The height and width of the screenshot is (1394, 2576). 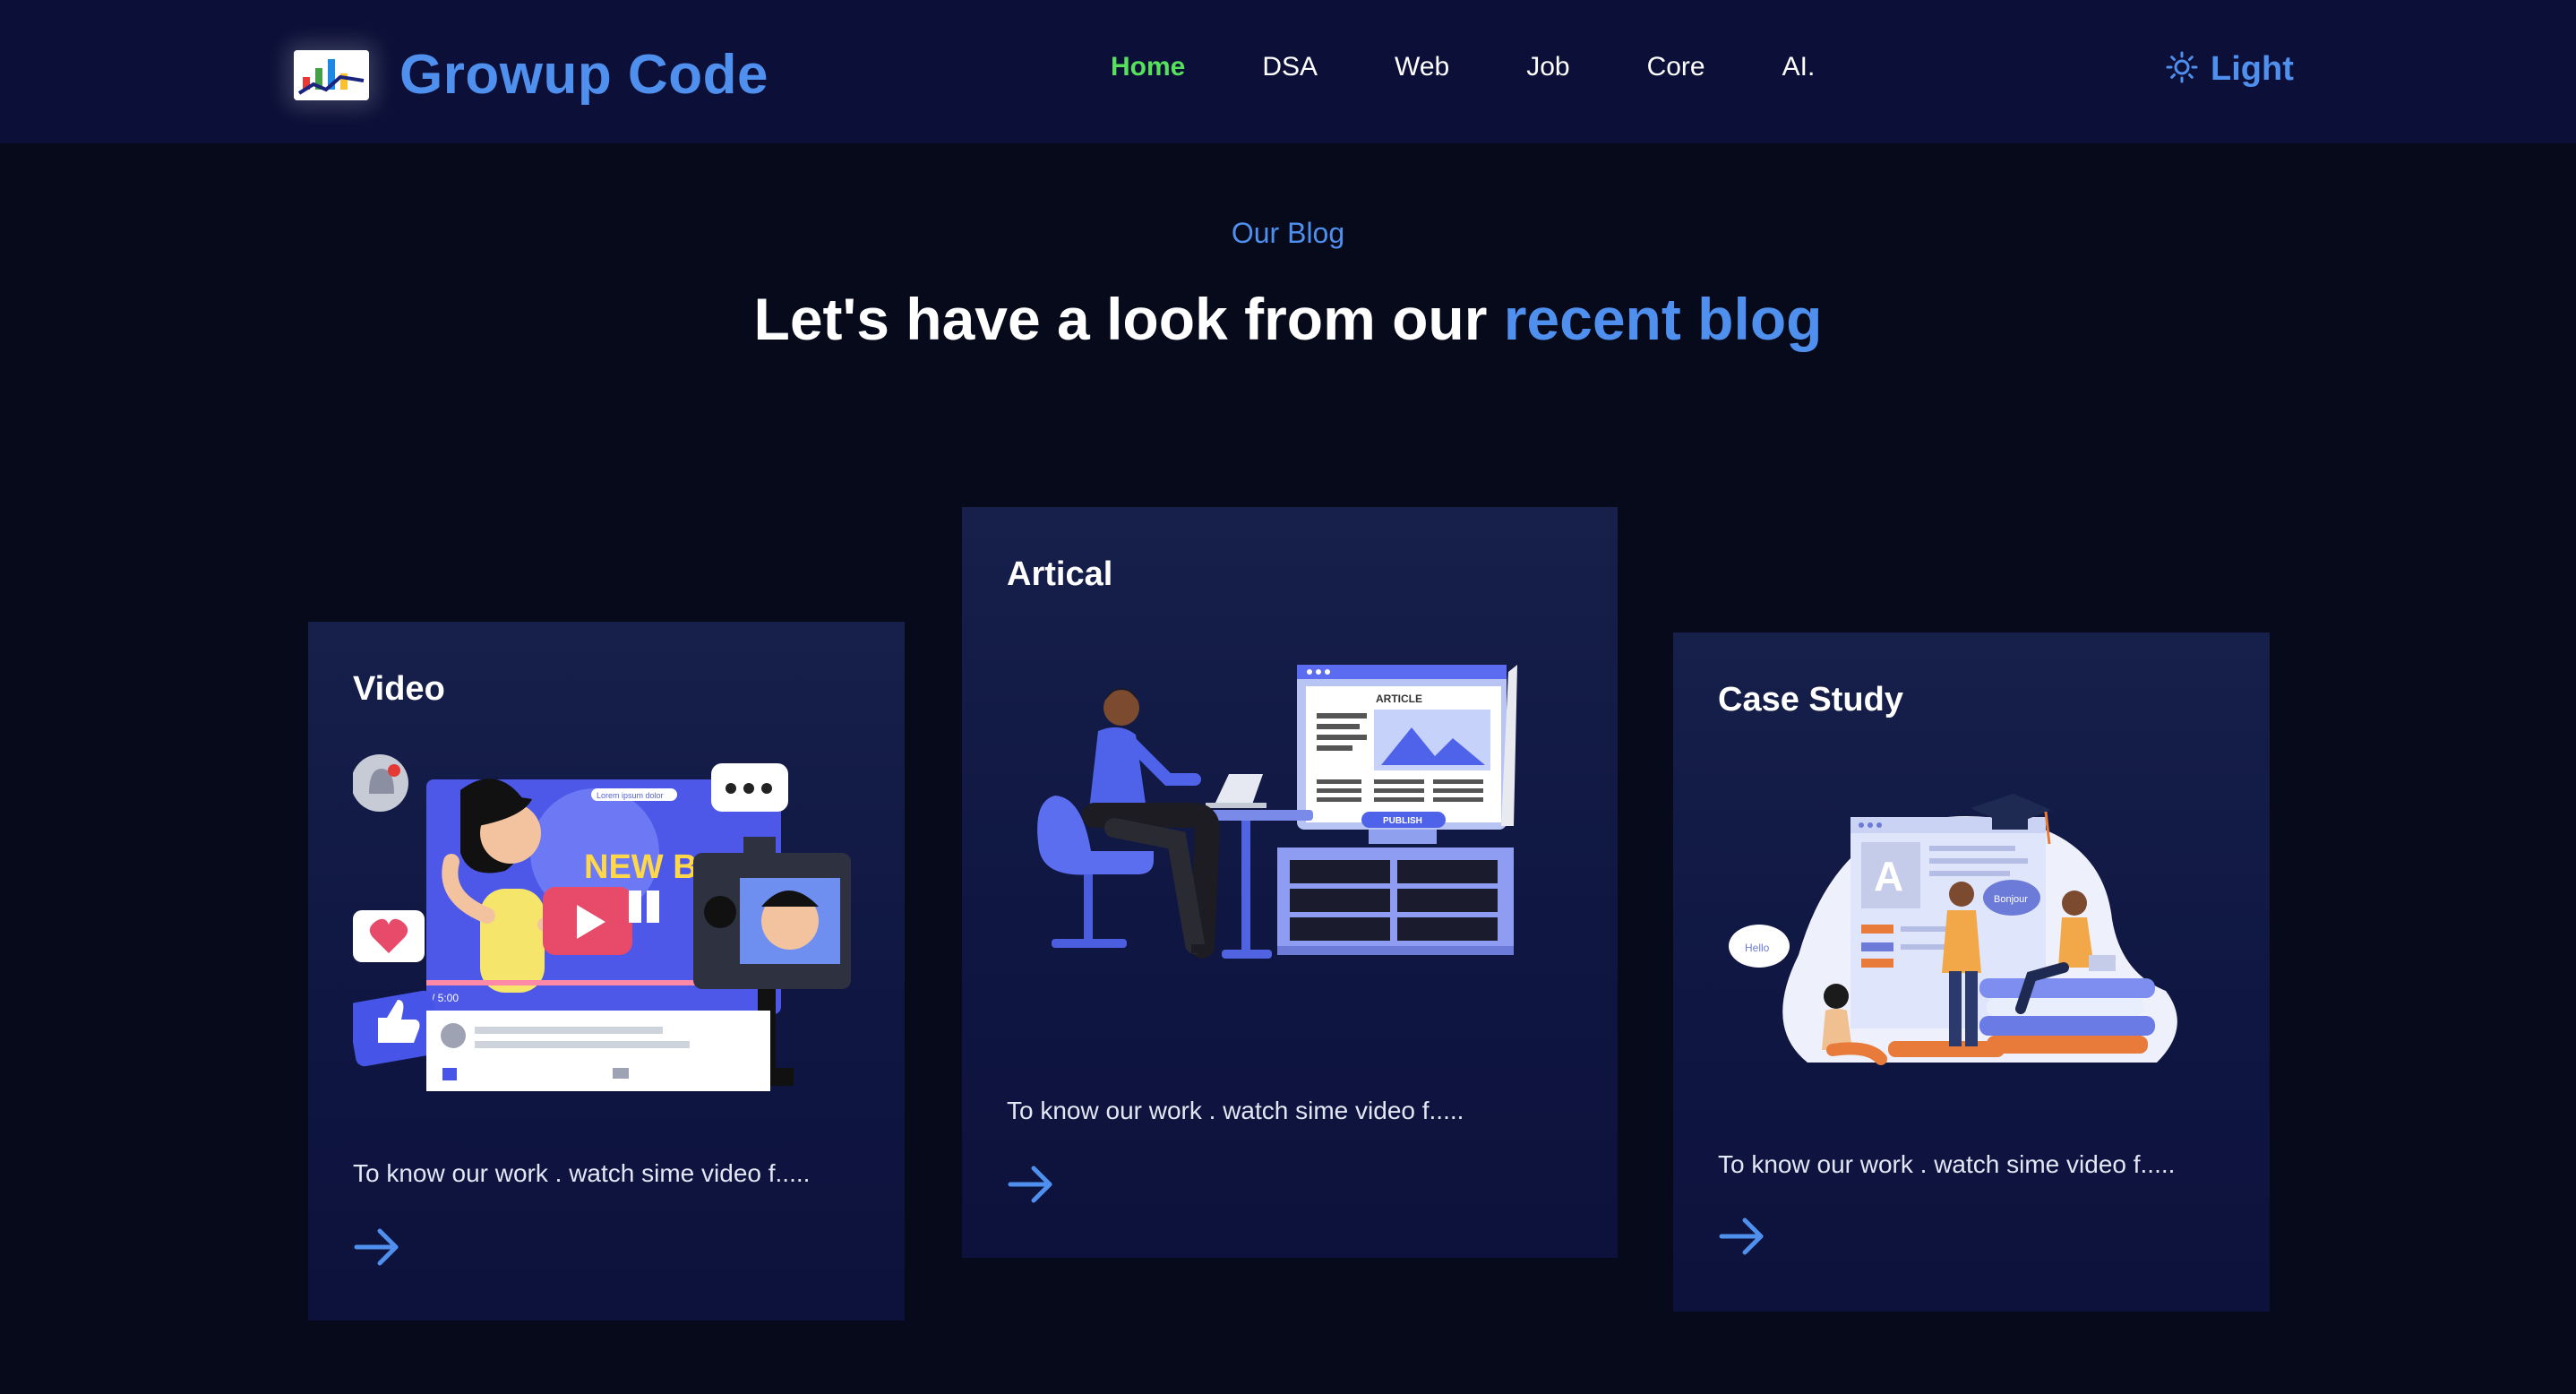 What do you see at coordinates (1757, 948) in the screenshot?
I see `illus-text-hello: Hello` at bounding box center [1757, 948].